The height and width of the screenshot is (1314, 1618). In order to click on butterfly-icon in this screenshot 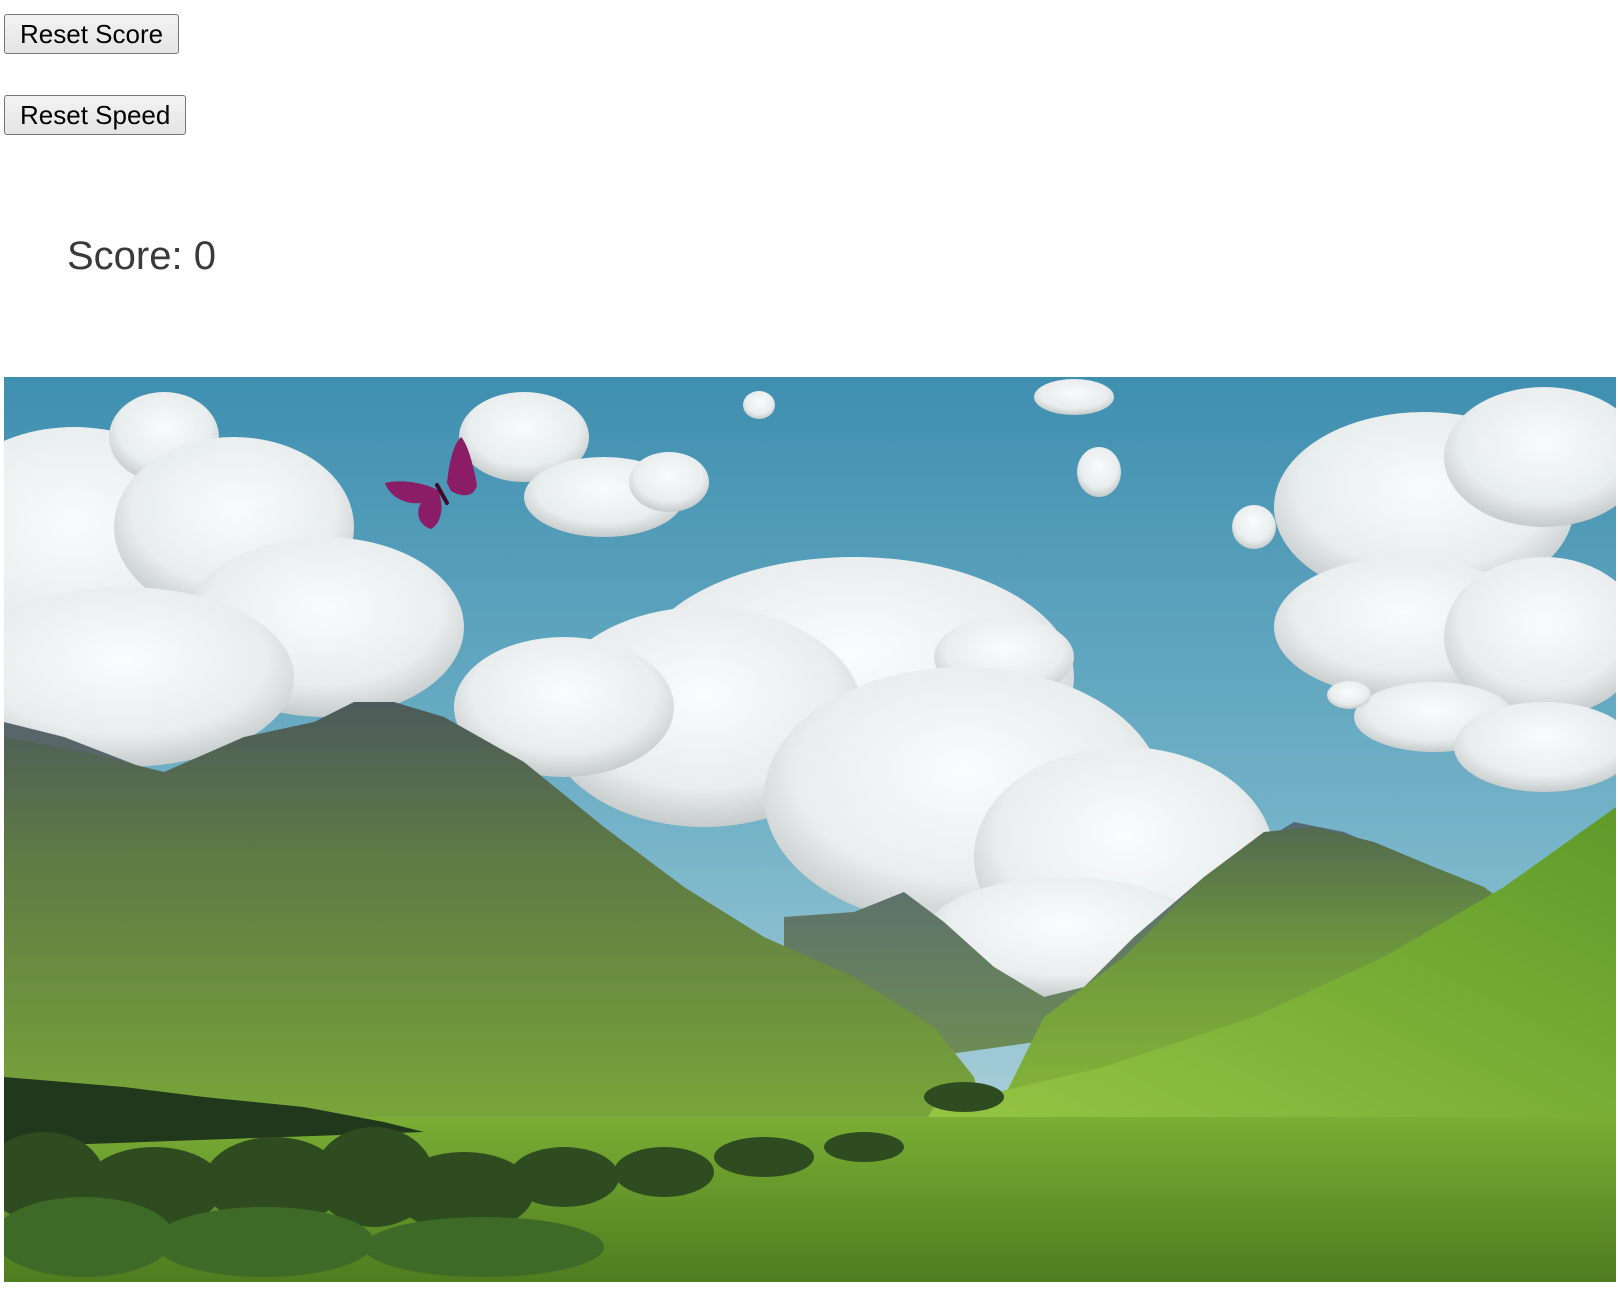, I will do `click(434, 483)`.